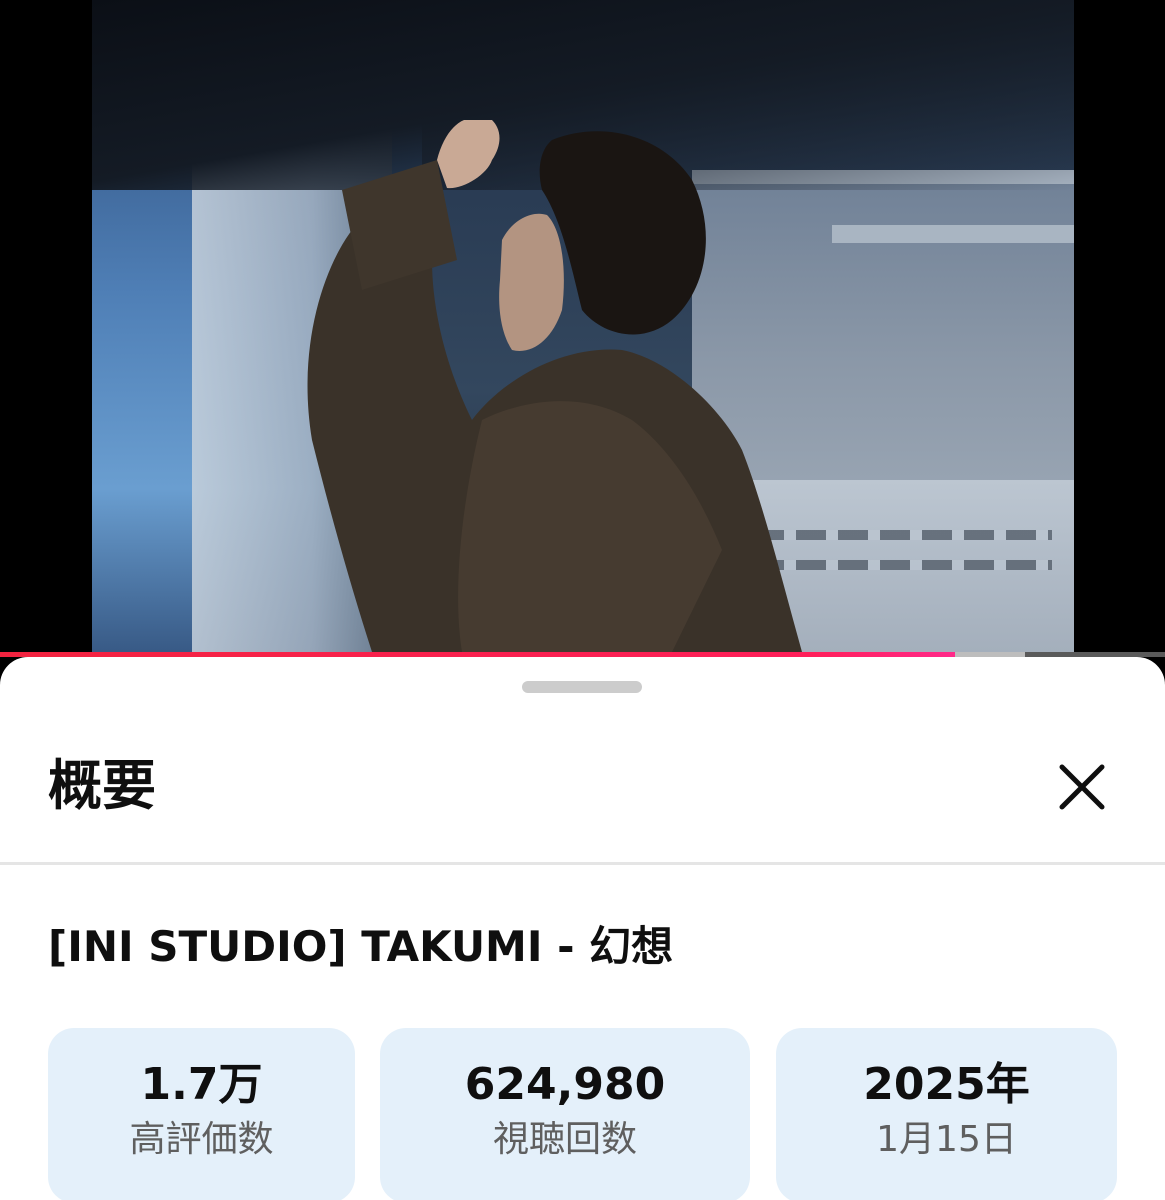 The width and height of the screenshot is (1165, 1200). What do you see at coordinates (582, 863) in the screenshot?
I see `divider` at bounding box center [582, 863].